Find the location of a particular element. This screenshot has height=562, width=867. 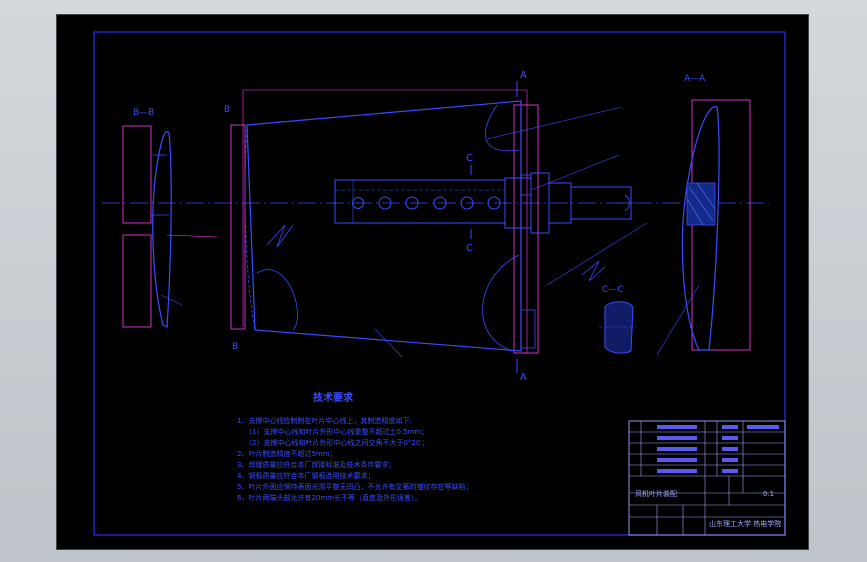

tech-requirements-title: 技术要求 is located at coordinates (333, 397).